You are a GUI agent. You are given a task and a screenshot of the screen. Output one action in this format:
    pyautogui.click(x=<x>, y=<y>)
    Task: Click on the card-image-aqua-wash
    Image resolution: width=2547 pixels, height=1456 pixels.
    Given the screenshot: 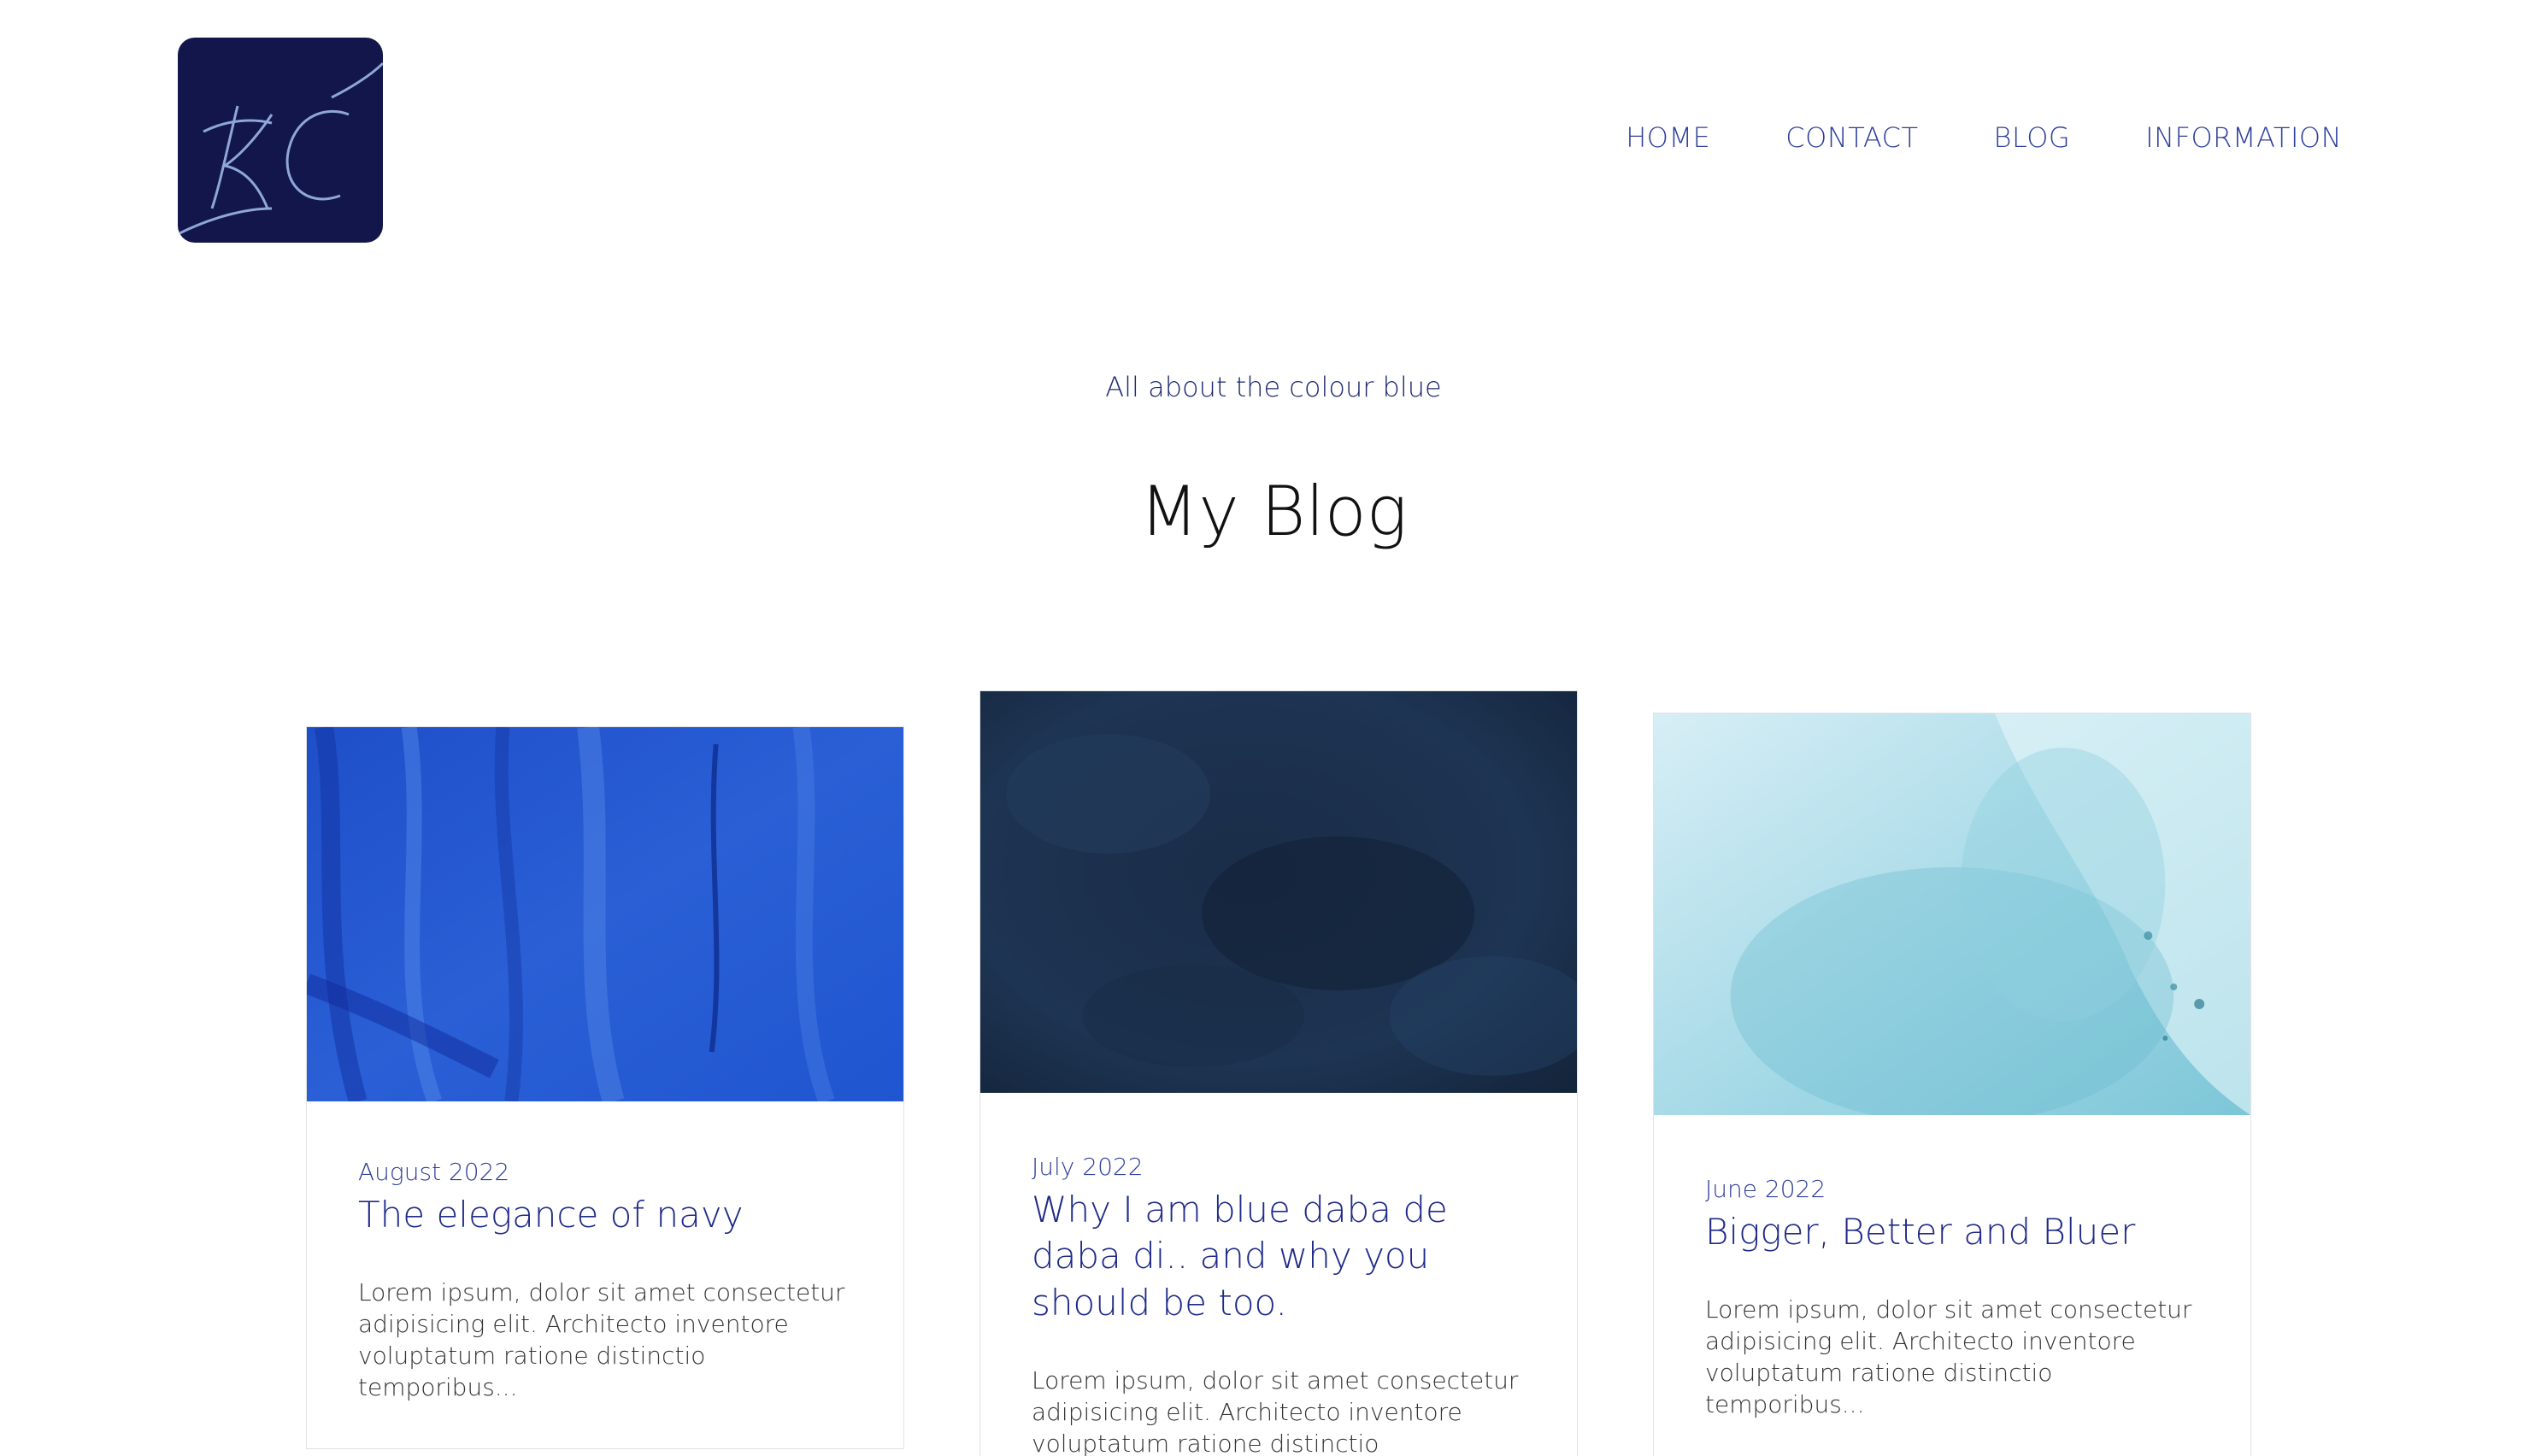 What is the action you would take?
    pyautogui.click(x=1952, y=914)
    